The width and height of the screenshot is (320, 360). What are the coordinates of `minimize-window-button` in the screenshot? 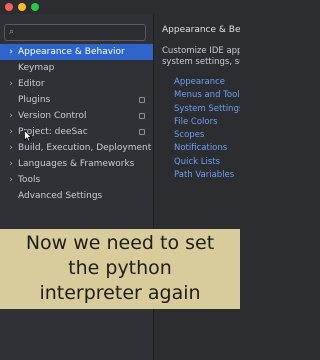 It's located at (22, 7).